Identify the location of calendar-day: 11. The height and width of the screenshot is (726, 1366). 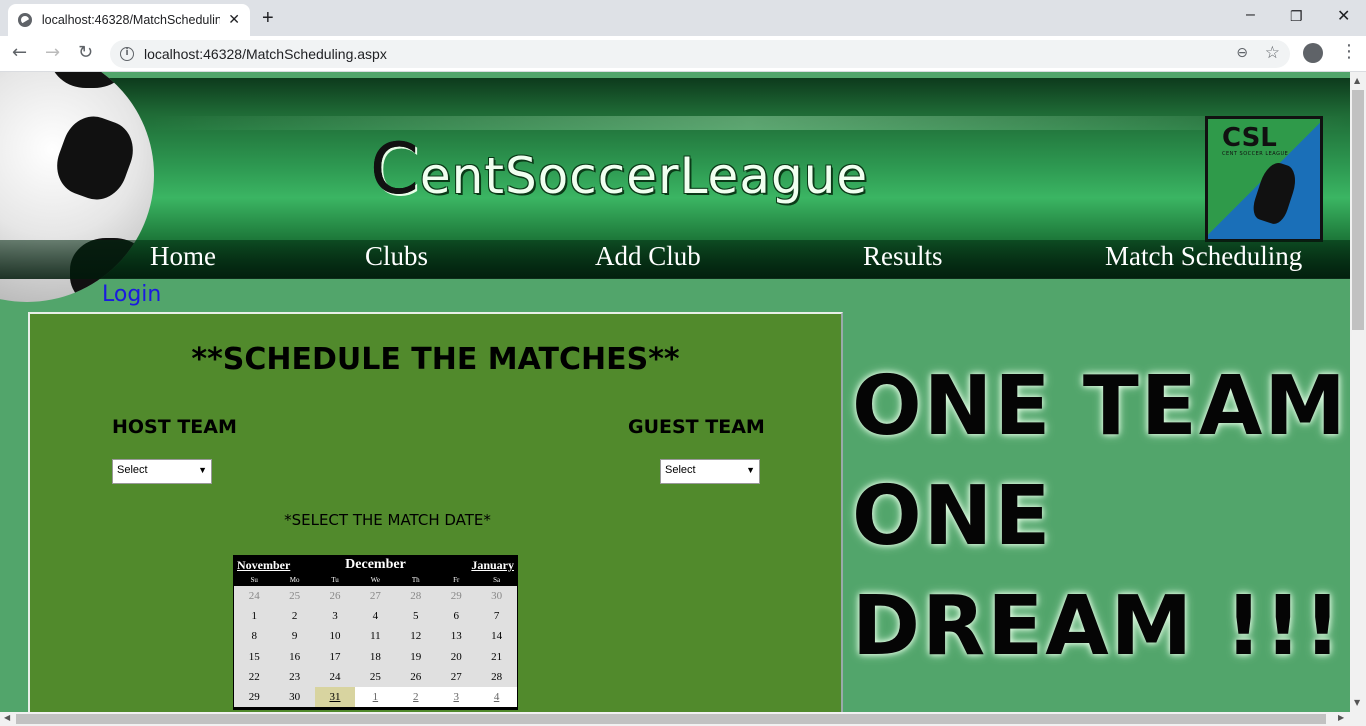
(375, 636).